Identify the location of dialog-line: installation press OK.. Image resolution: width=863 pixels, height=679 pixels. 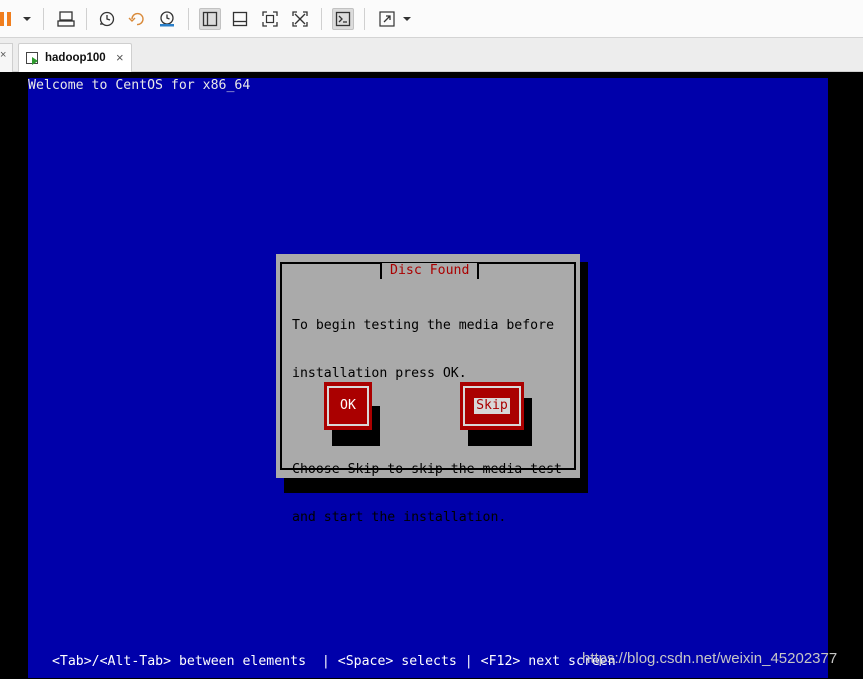
(379, 373).